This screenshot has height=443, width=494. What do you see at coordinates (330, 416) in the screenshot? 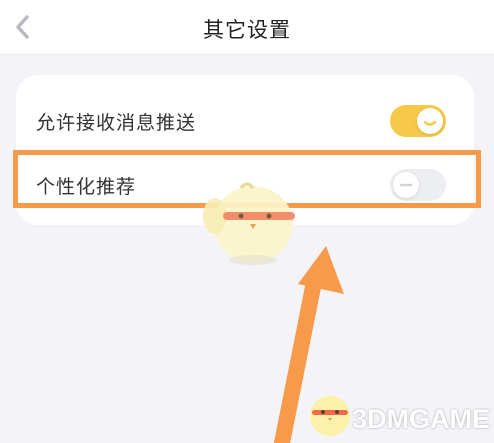
I see `logo-mascot-icon` at bounding box center [330, 416].